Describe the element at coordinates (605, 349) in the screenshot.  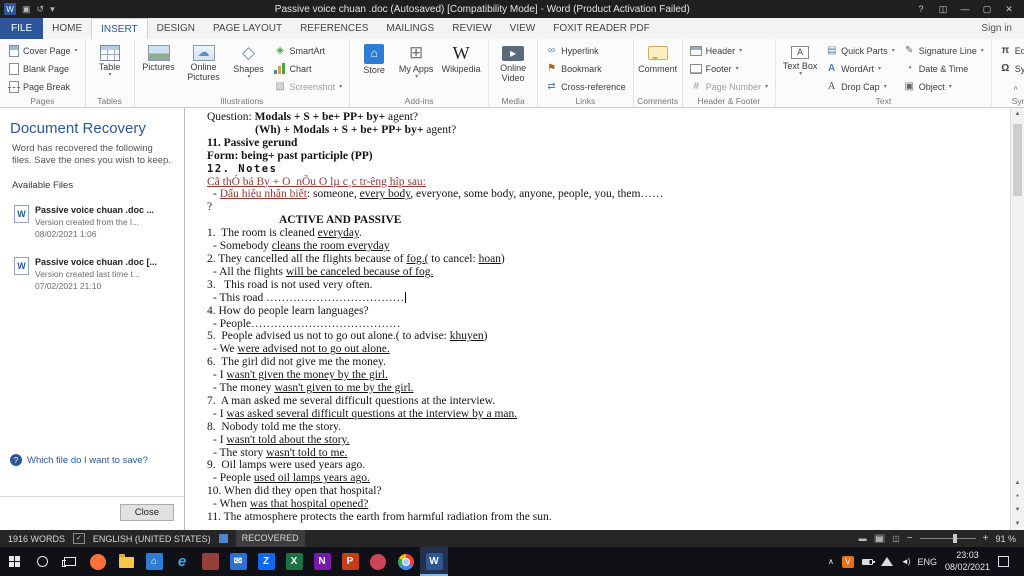
I see `document-line: - We were advised not to go out alone.` at that location.